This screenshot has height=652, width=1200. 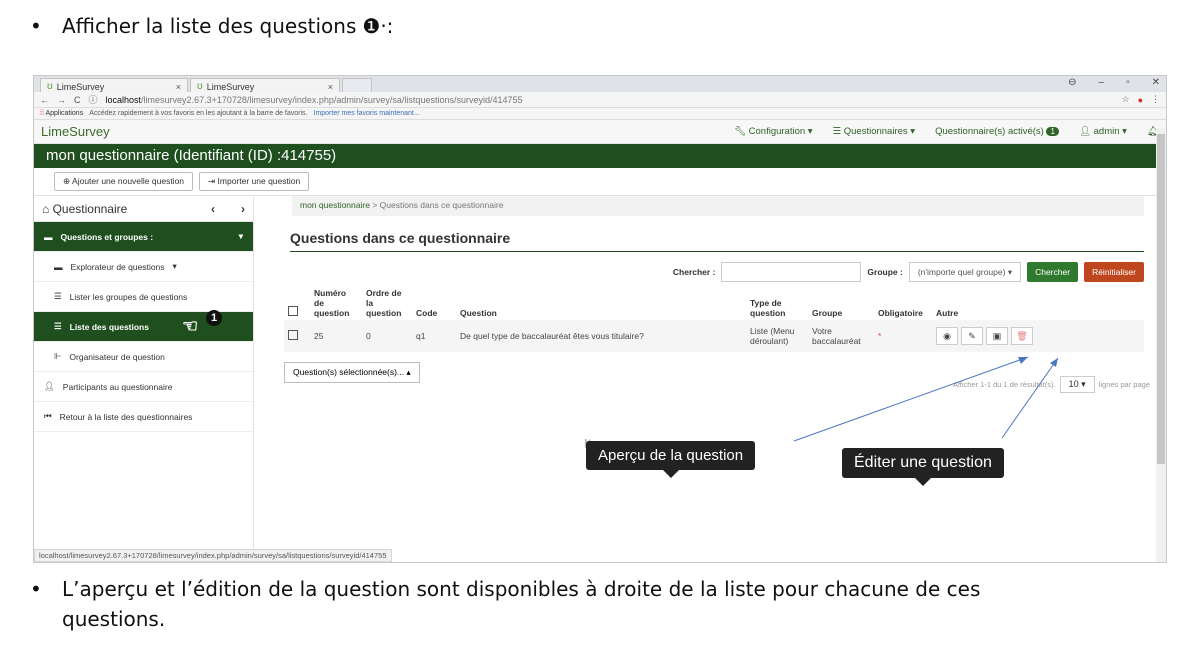 I want to click on arrow-preview, so click(x=911, y=399).